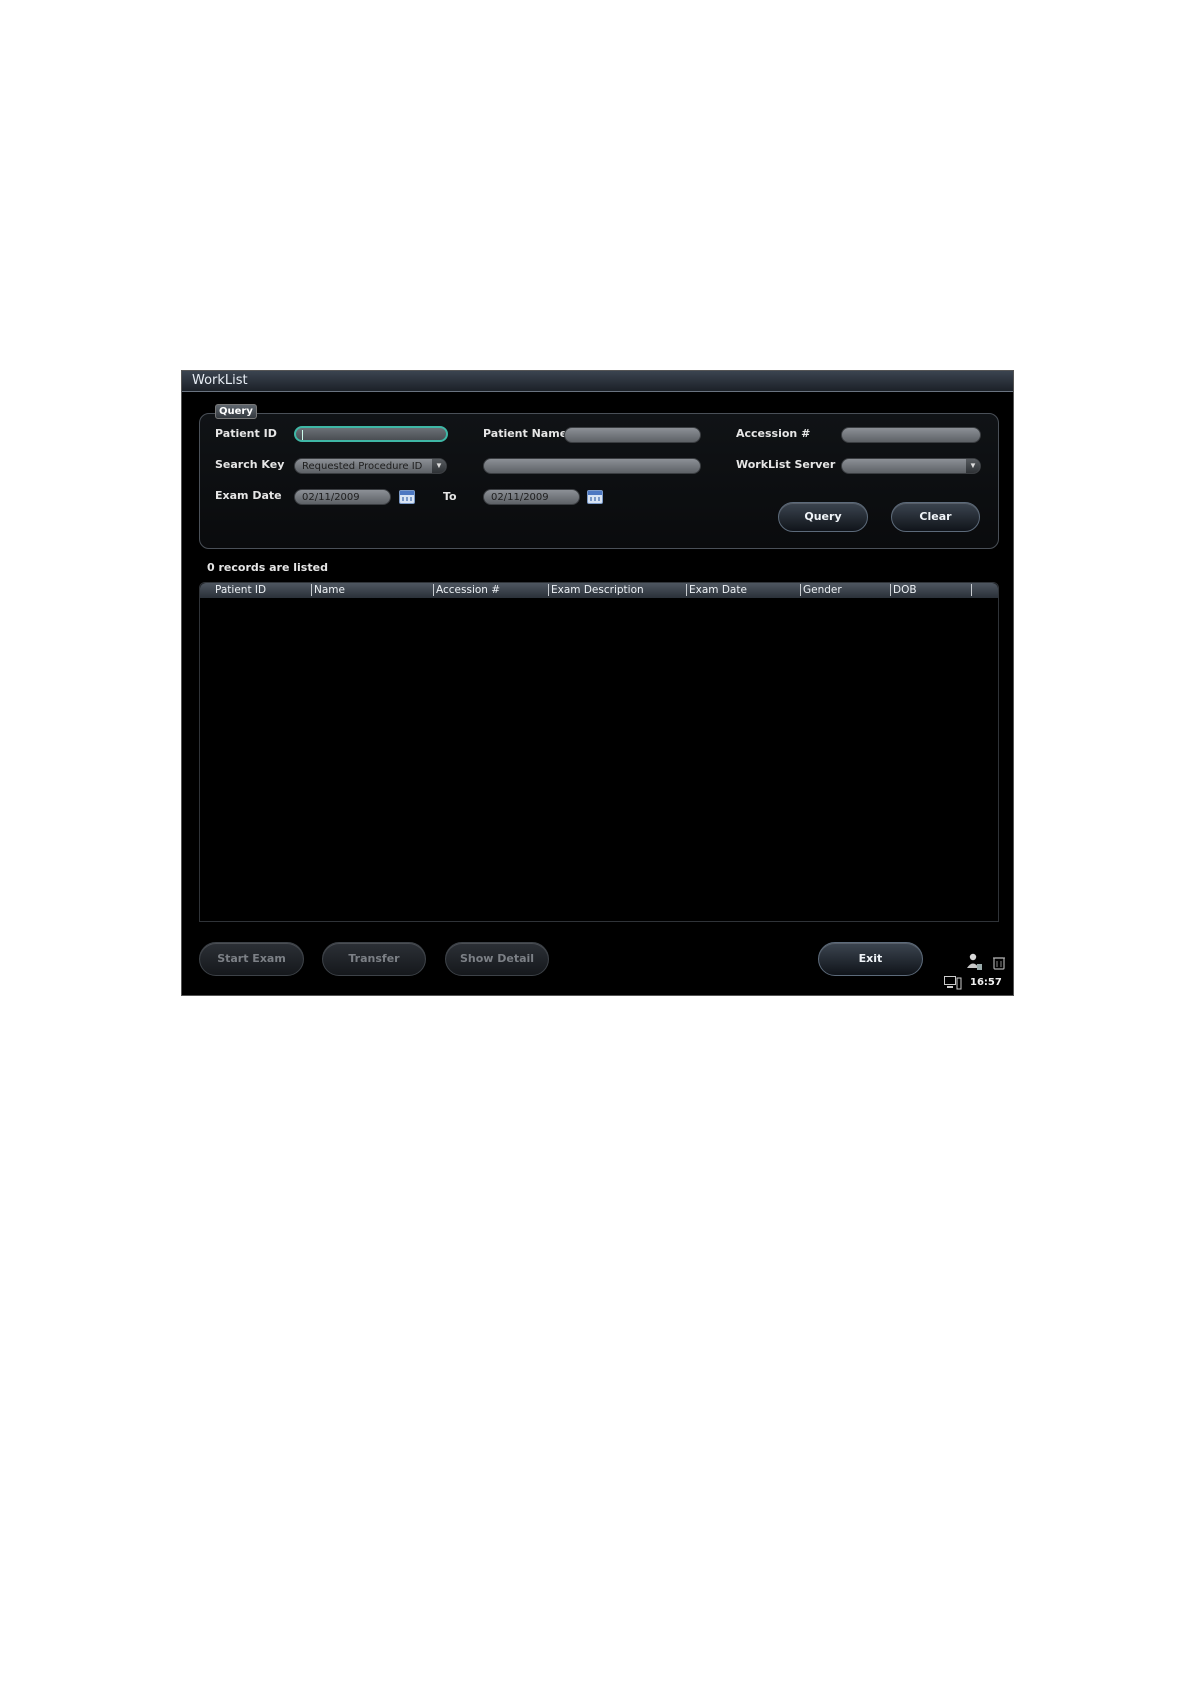  Describe the element at coordinates (999, 962) in the screenshot. I see `trash-icon` at that location.